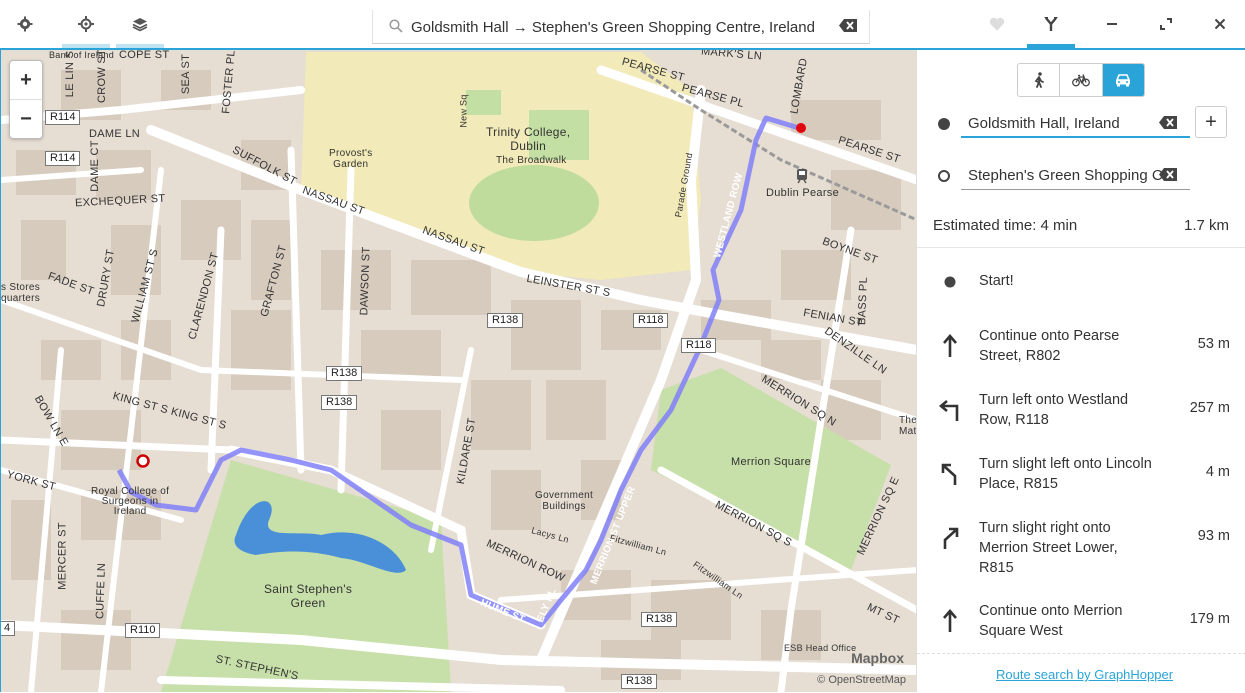  Describe the element at coordinates (1211, 122) in the screenshot. I see `add-point-button: +` at that location.